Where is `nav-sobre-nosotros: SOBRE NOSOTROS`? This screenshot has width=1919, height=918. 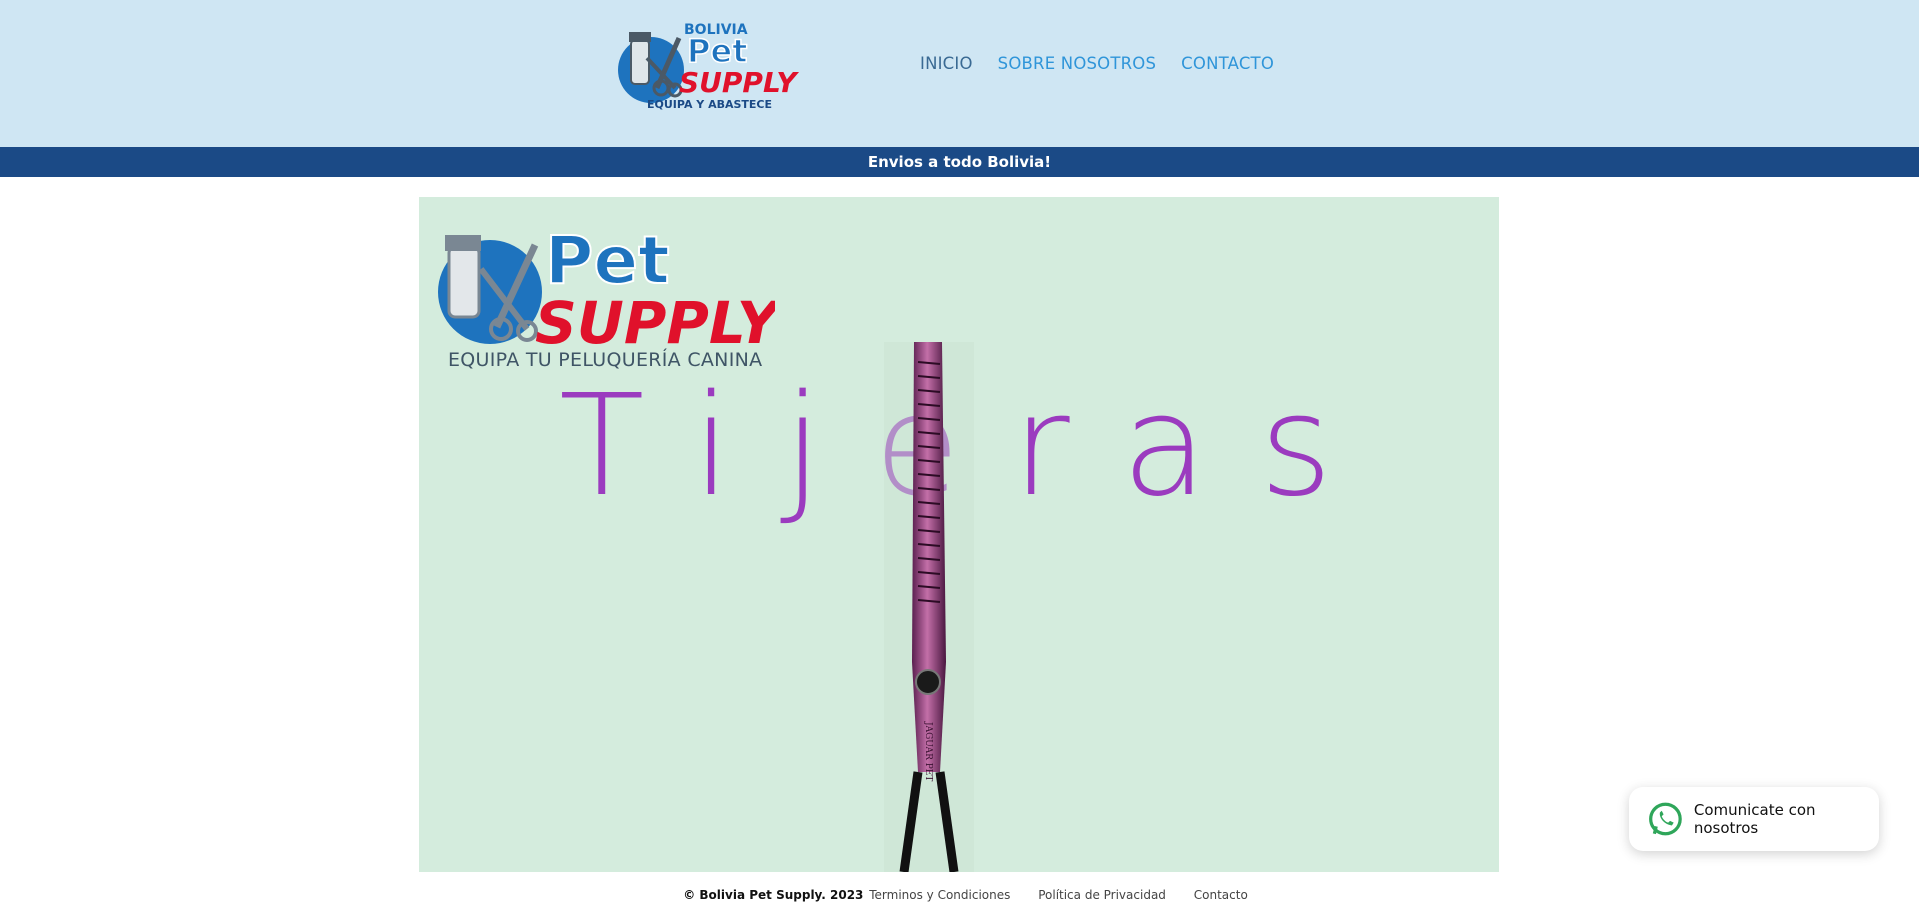 nav-sobre-nosotros: SOBRE NOSOTROS is located at coordinates (1077, 63).